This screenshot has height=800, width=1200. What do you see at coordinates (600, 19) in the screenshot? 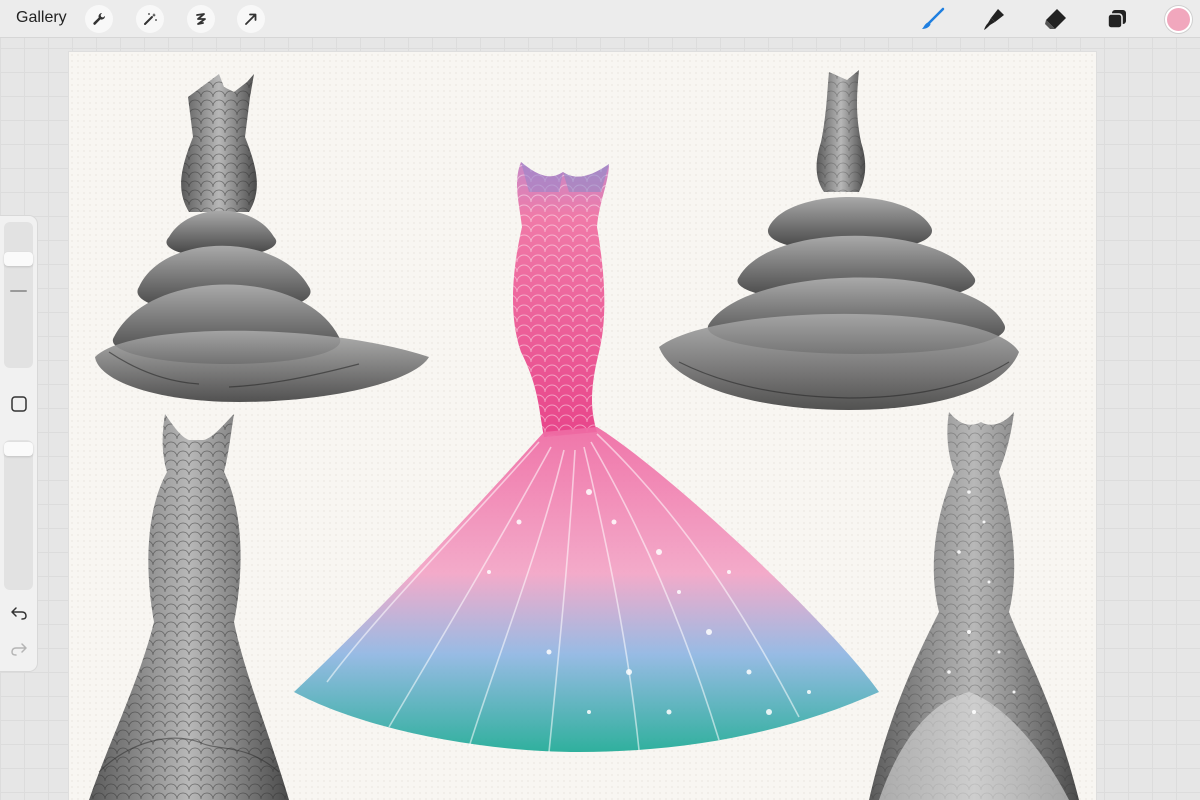
I see `top-toolbar: Gallery` at bounding box center [600, 19].